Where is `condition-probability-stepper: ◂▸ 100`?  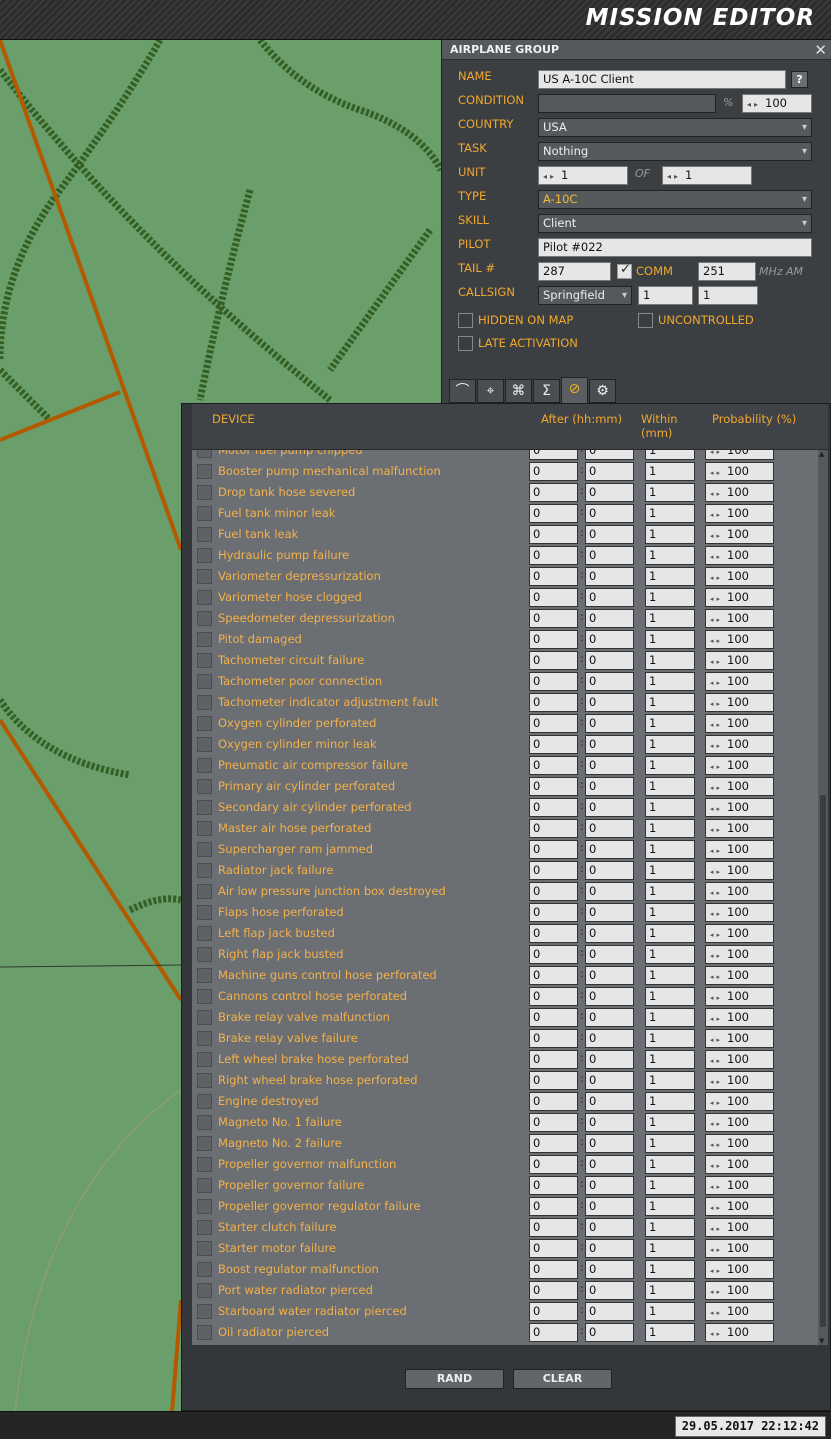 condition-probability-stepper: ◂▸ 100 is located at coordinates (777, 103).